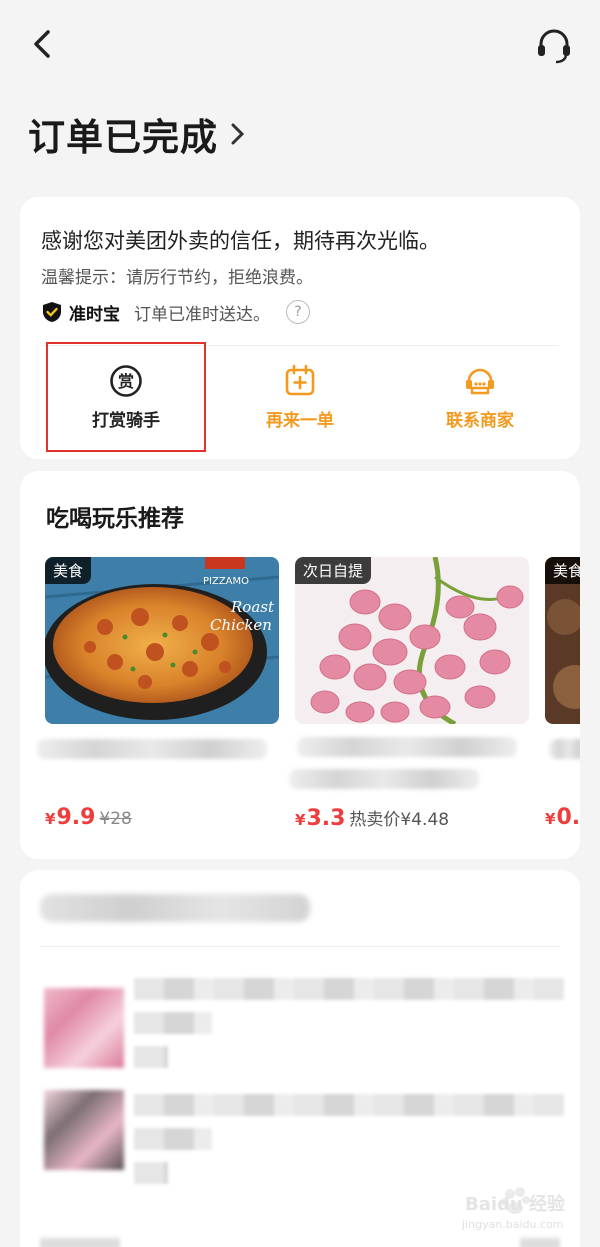 This screenshot has width=600, height=1247. I want to click on image-caption-1: Roast, so click(252, 607).